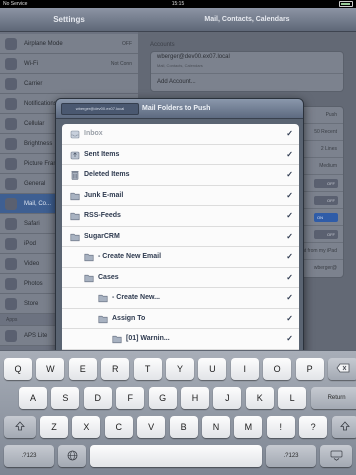  What do you see at coordinates (180, 216) in the screenshot?
I see `folder-row: RSS-Feeds ✓` at bounding box center [180, 216].